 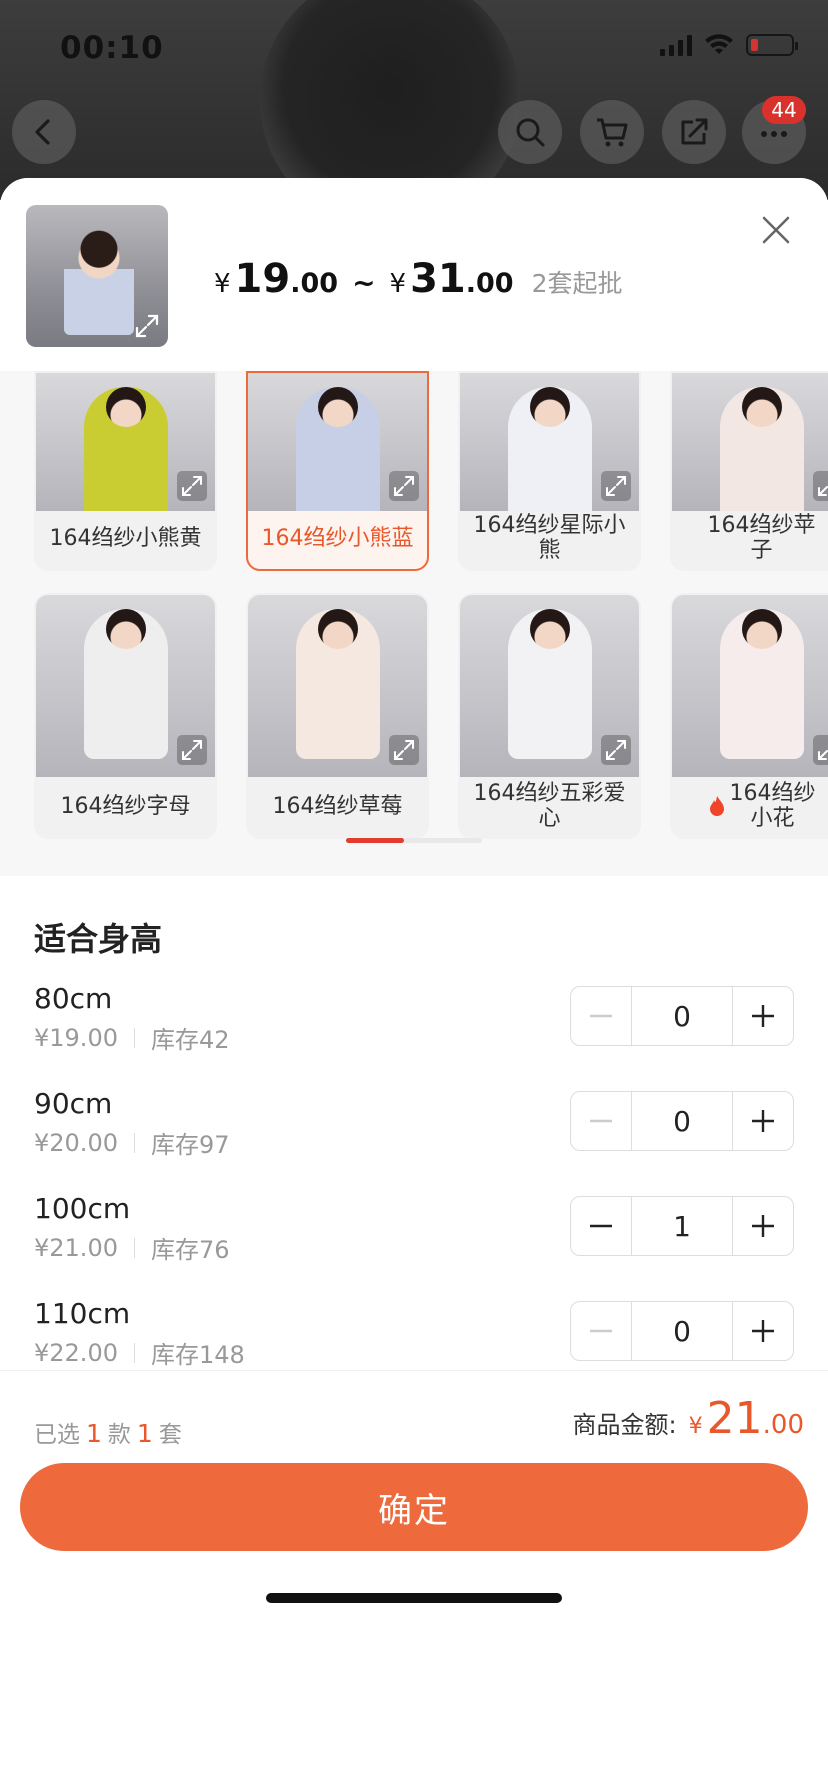 What do you see at coordinates (414, 1598) in the screenshot?
I see `home-indicator` at bounding box center [414, 1598].